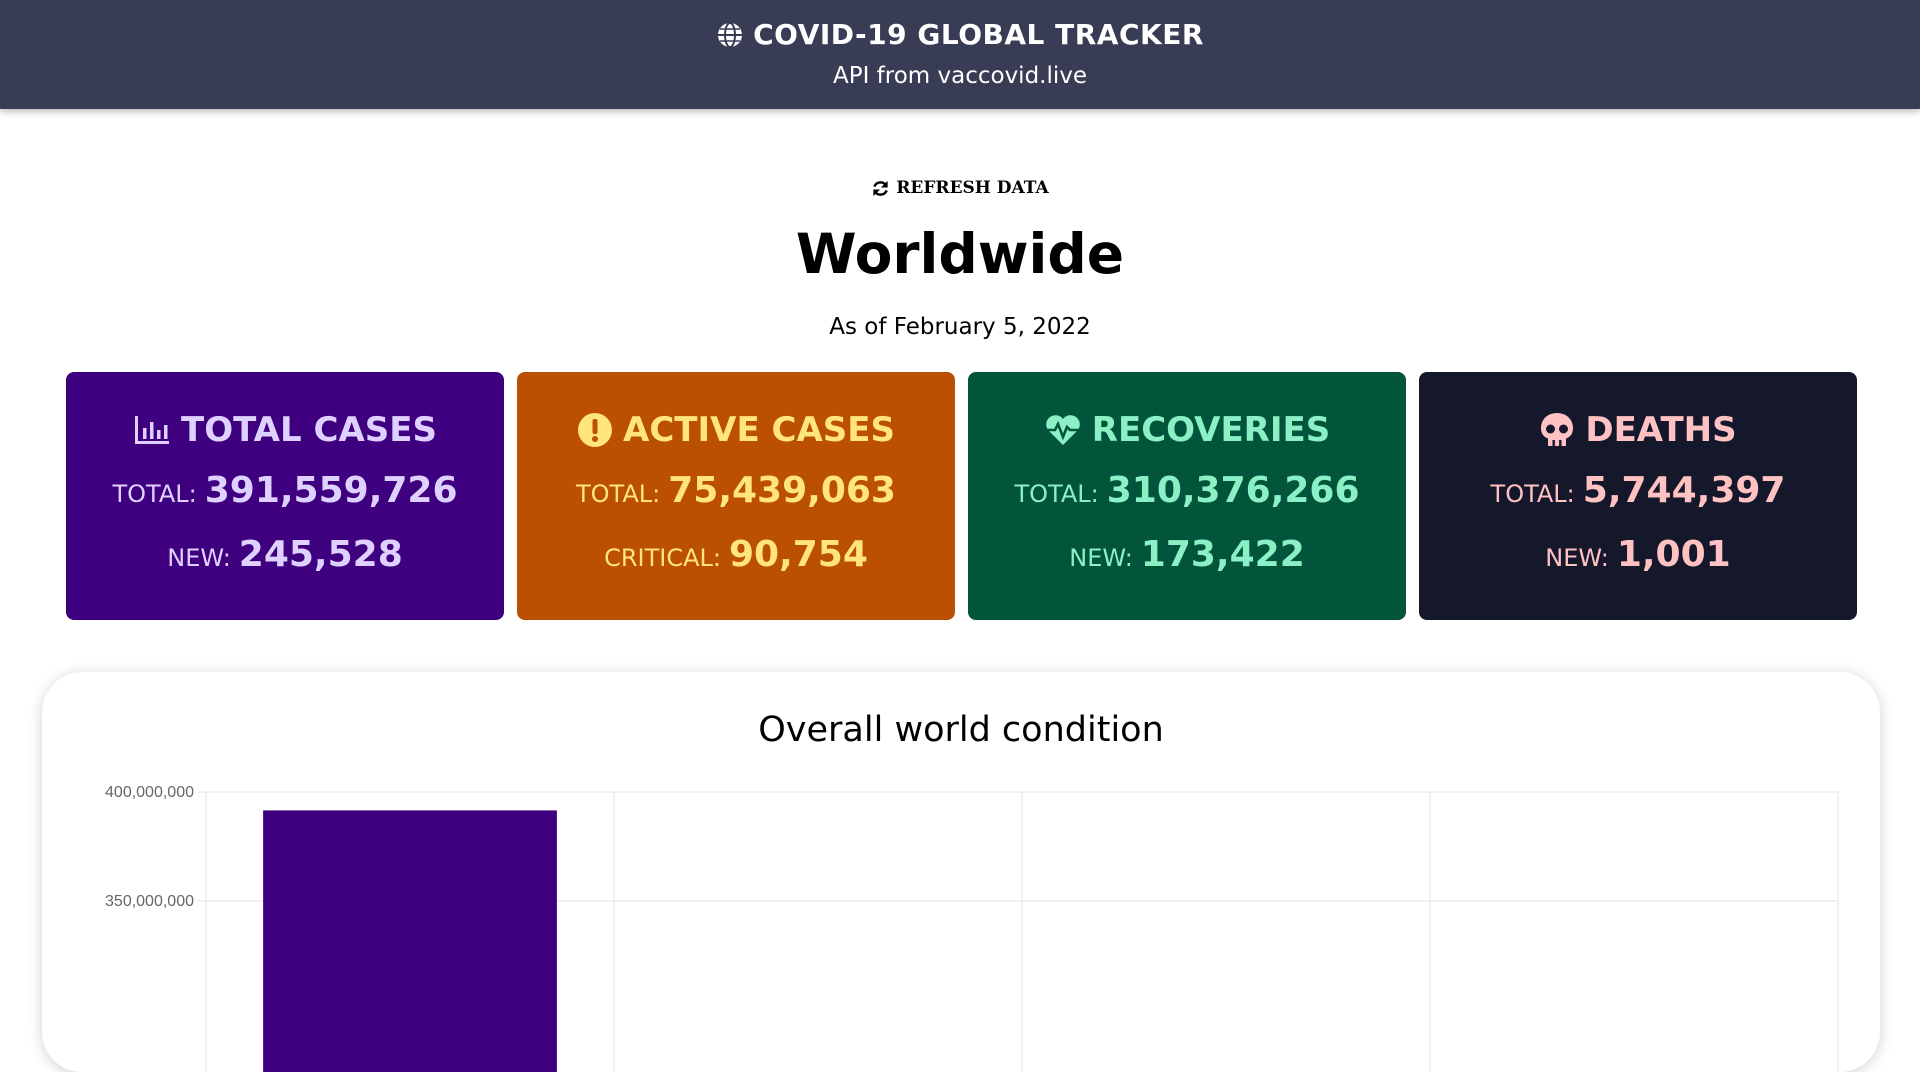 The width and height of the screenshot is (1920, 1072). I want to click on deaths-title-row: DEATHS, so click(1638, 430).